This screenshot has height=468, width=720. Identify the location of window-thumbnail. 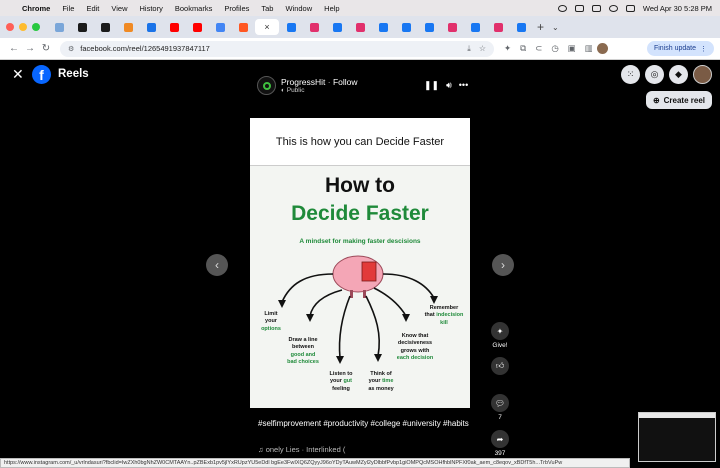
(677, 437).